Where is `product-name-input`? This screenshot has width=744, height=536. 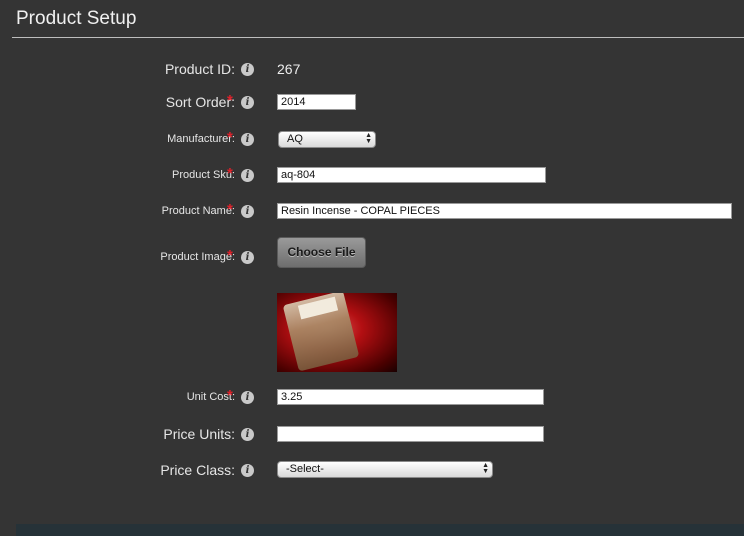
product-name-input is located at coordinates (504, 211).